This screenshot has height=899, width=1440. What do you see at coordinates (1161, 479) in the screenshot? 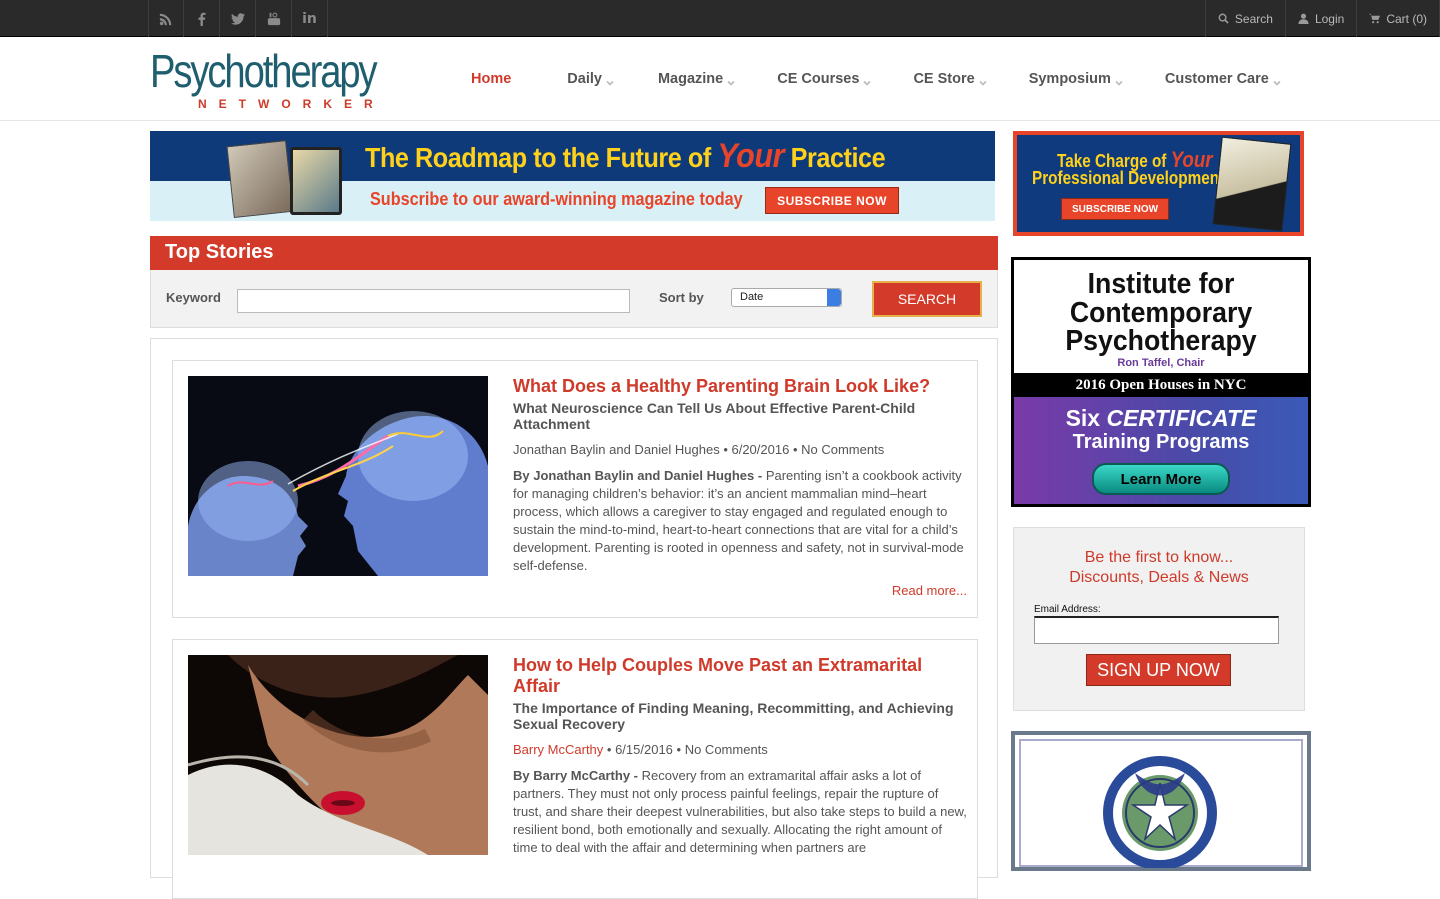
I see `learn-more-button: Learn More` at bounding box center [1161, 479].